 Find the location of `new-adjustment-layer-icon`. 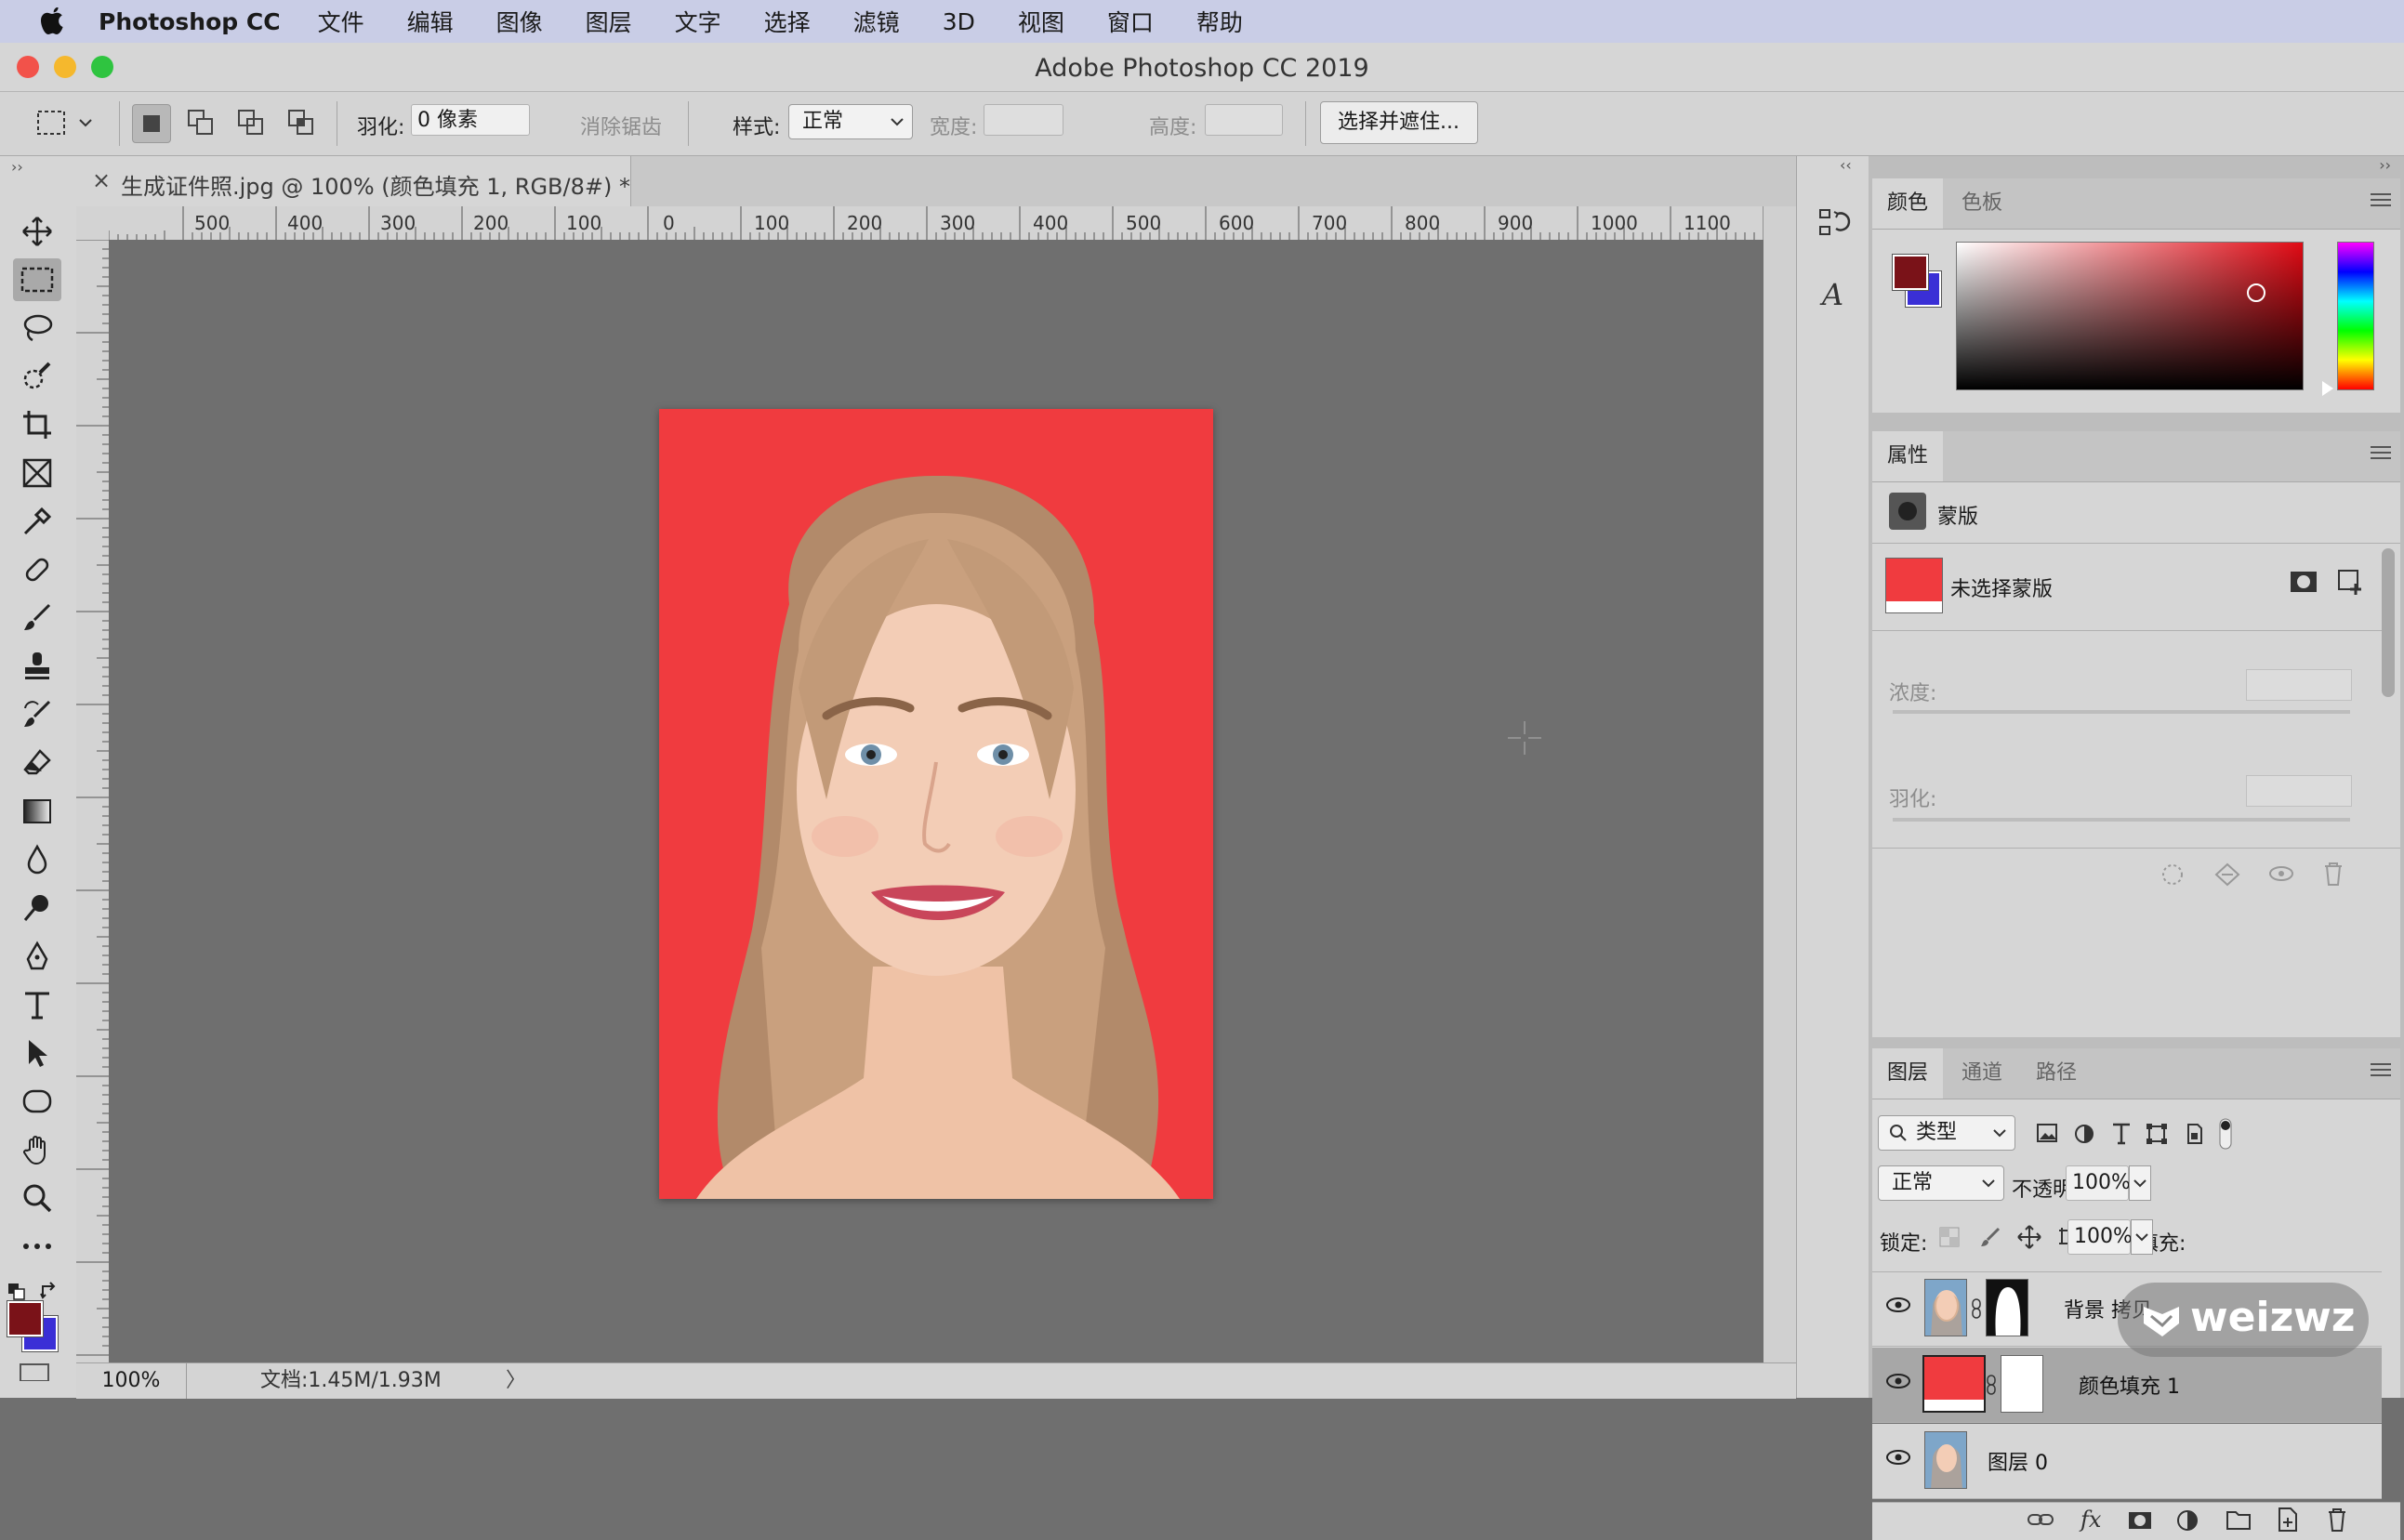

new-adjustment-layer-icon is located at coordinates (2187, 1523).